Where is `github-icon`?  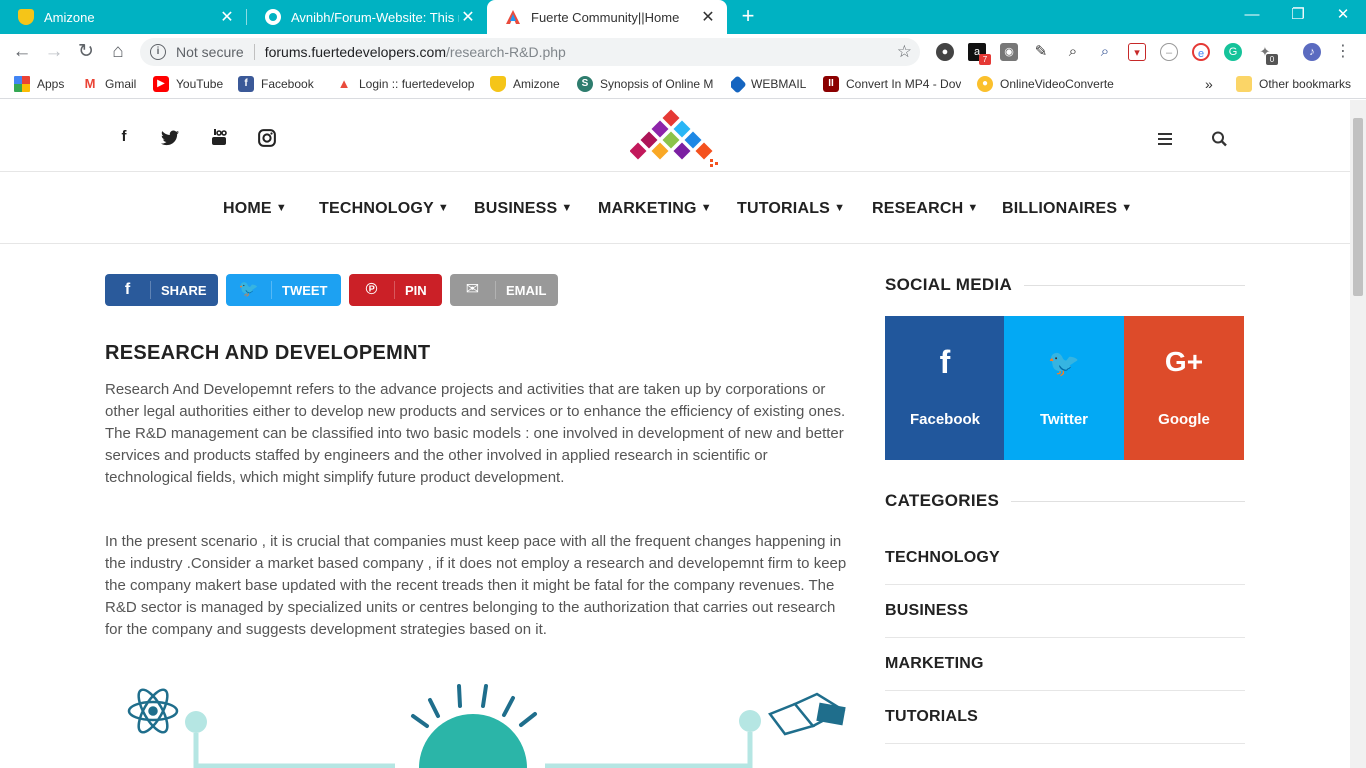 github-icon is located at coordinates (273, 17).